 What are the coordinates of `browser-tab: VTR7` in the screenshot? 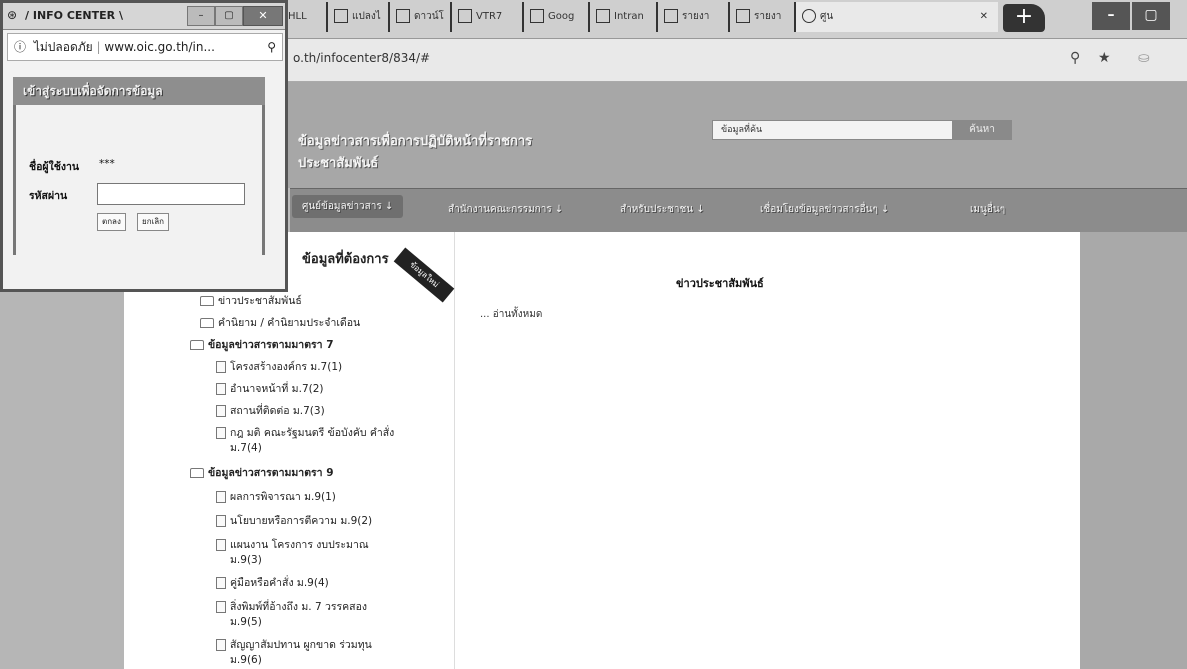 It's located at (489, 17).